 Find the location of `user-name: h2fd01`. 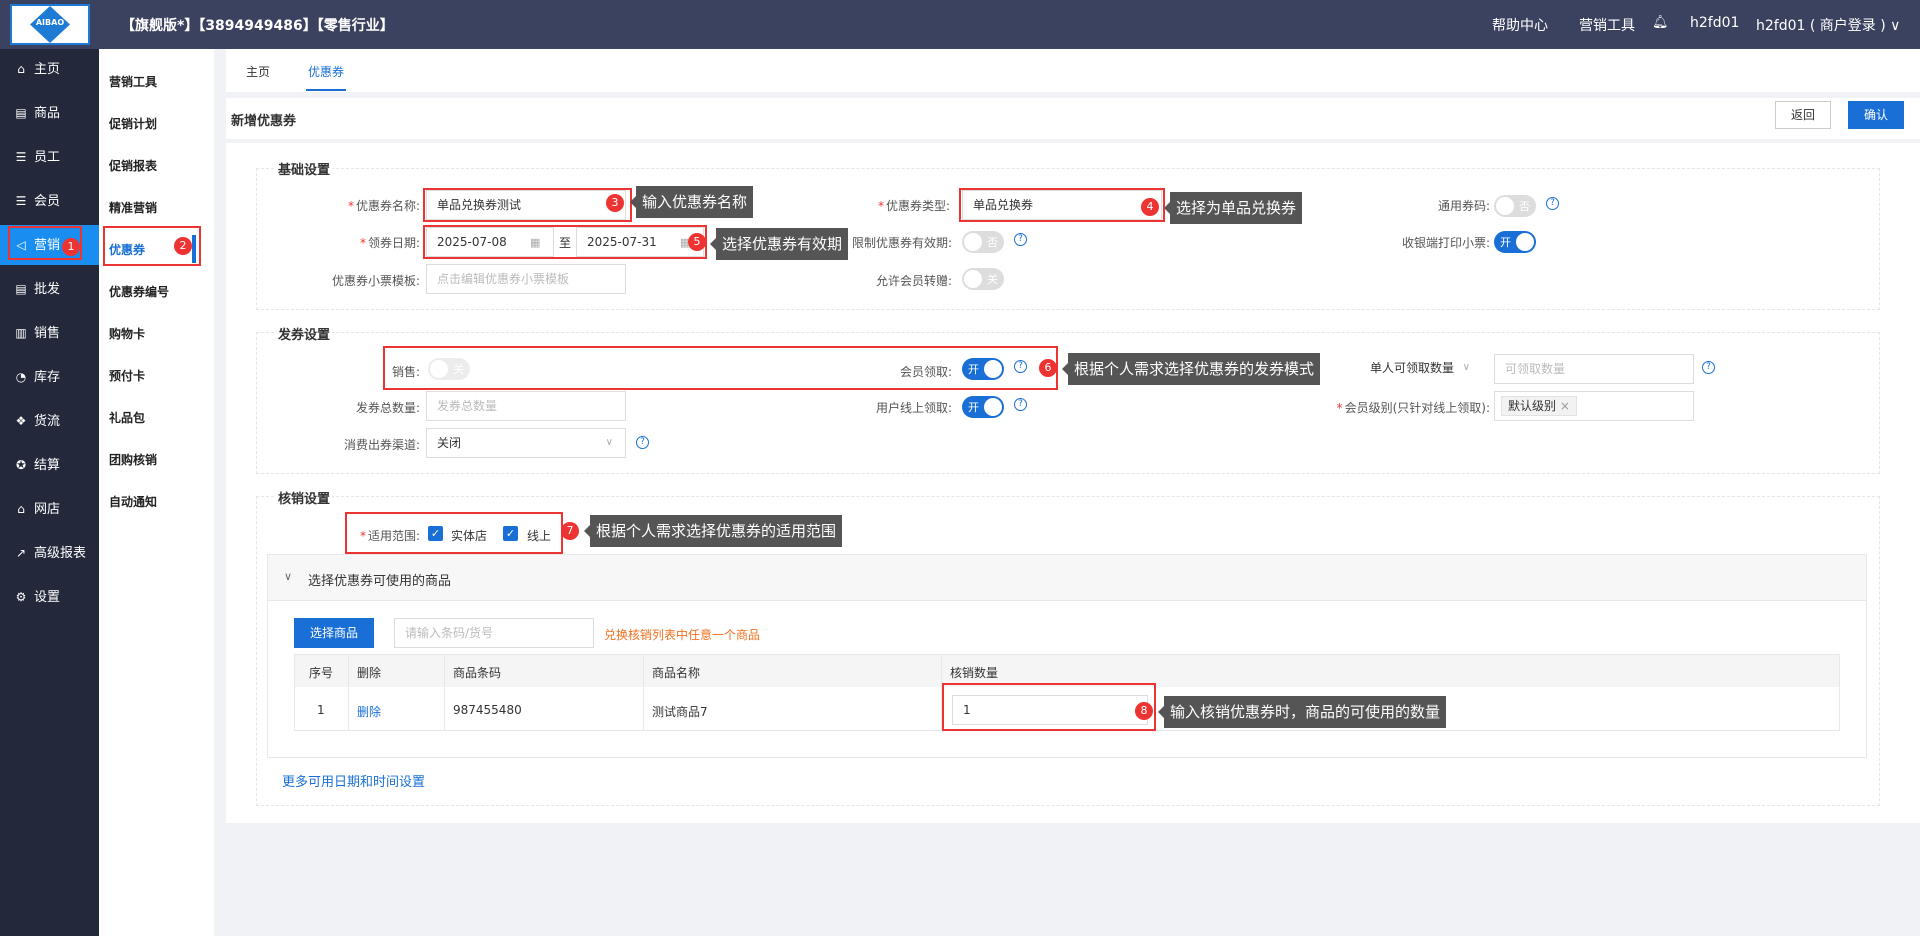

user-name: h2fd01 is located at coordinates (1714, 23).